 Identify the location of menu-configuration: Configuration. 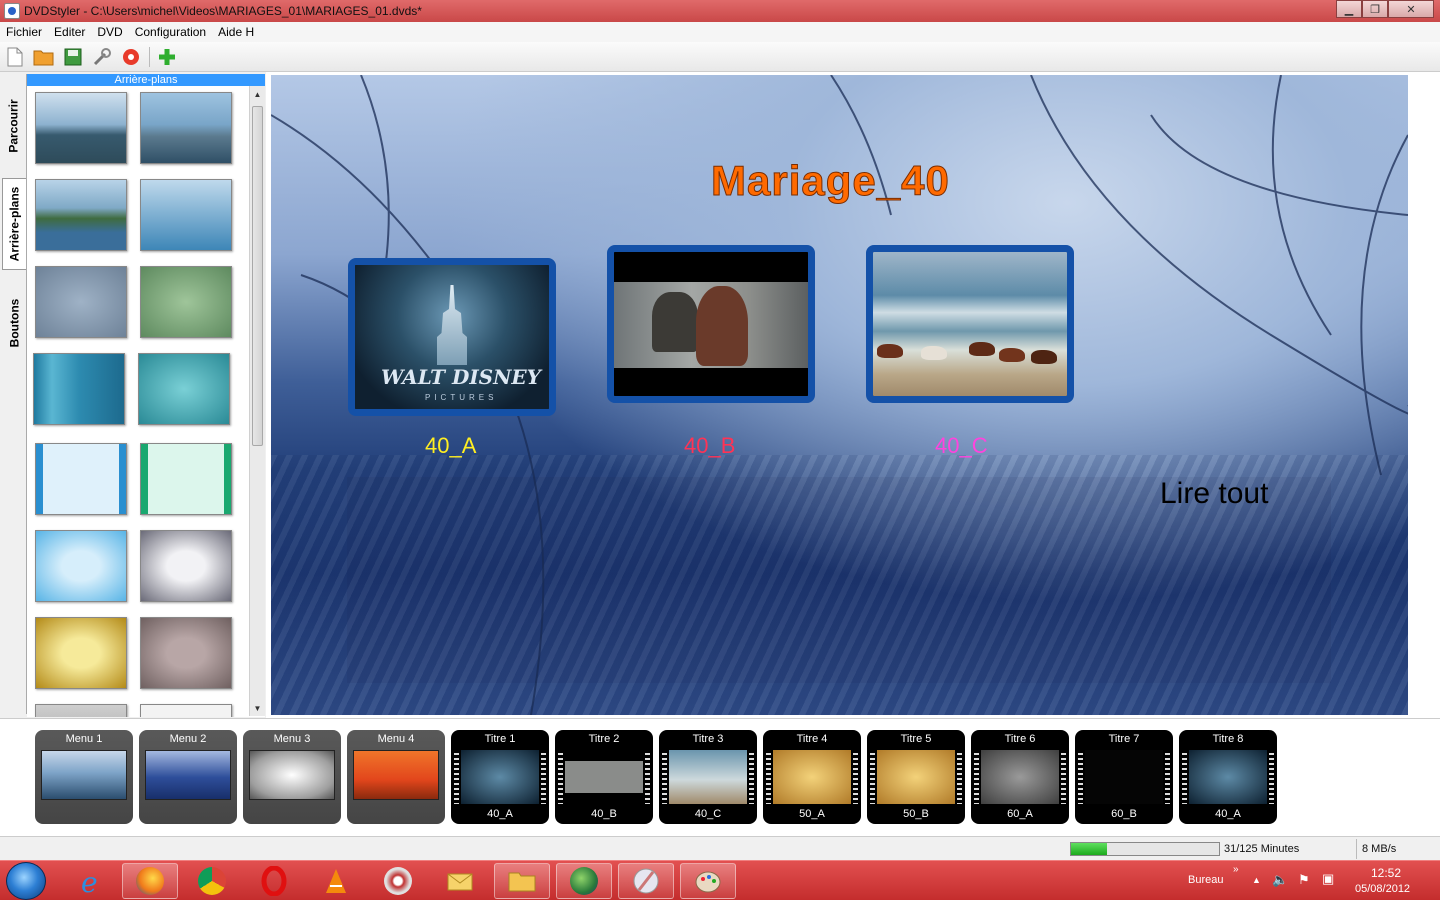
(170, 32).